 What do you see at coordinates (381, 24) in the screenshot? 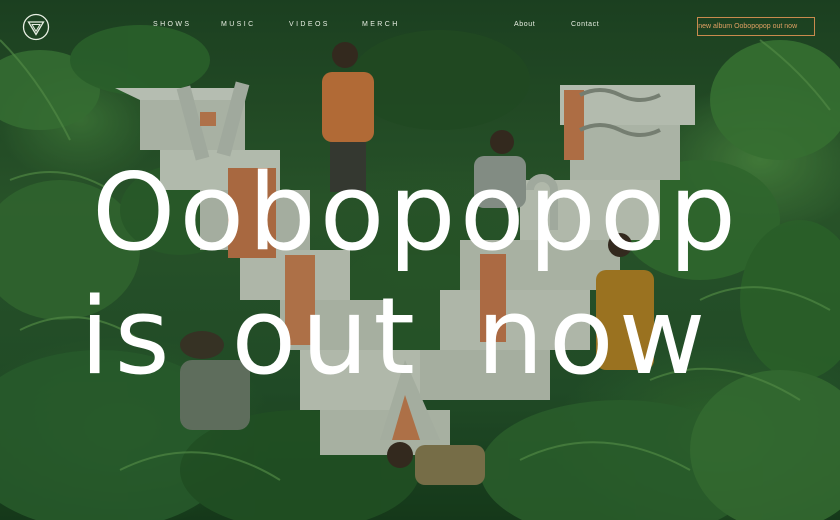
I see `nav-link-merch: MERCH` at bounding box center [381, 24].